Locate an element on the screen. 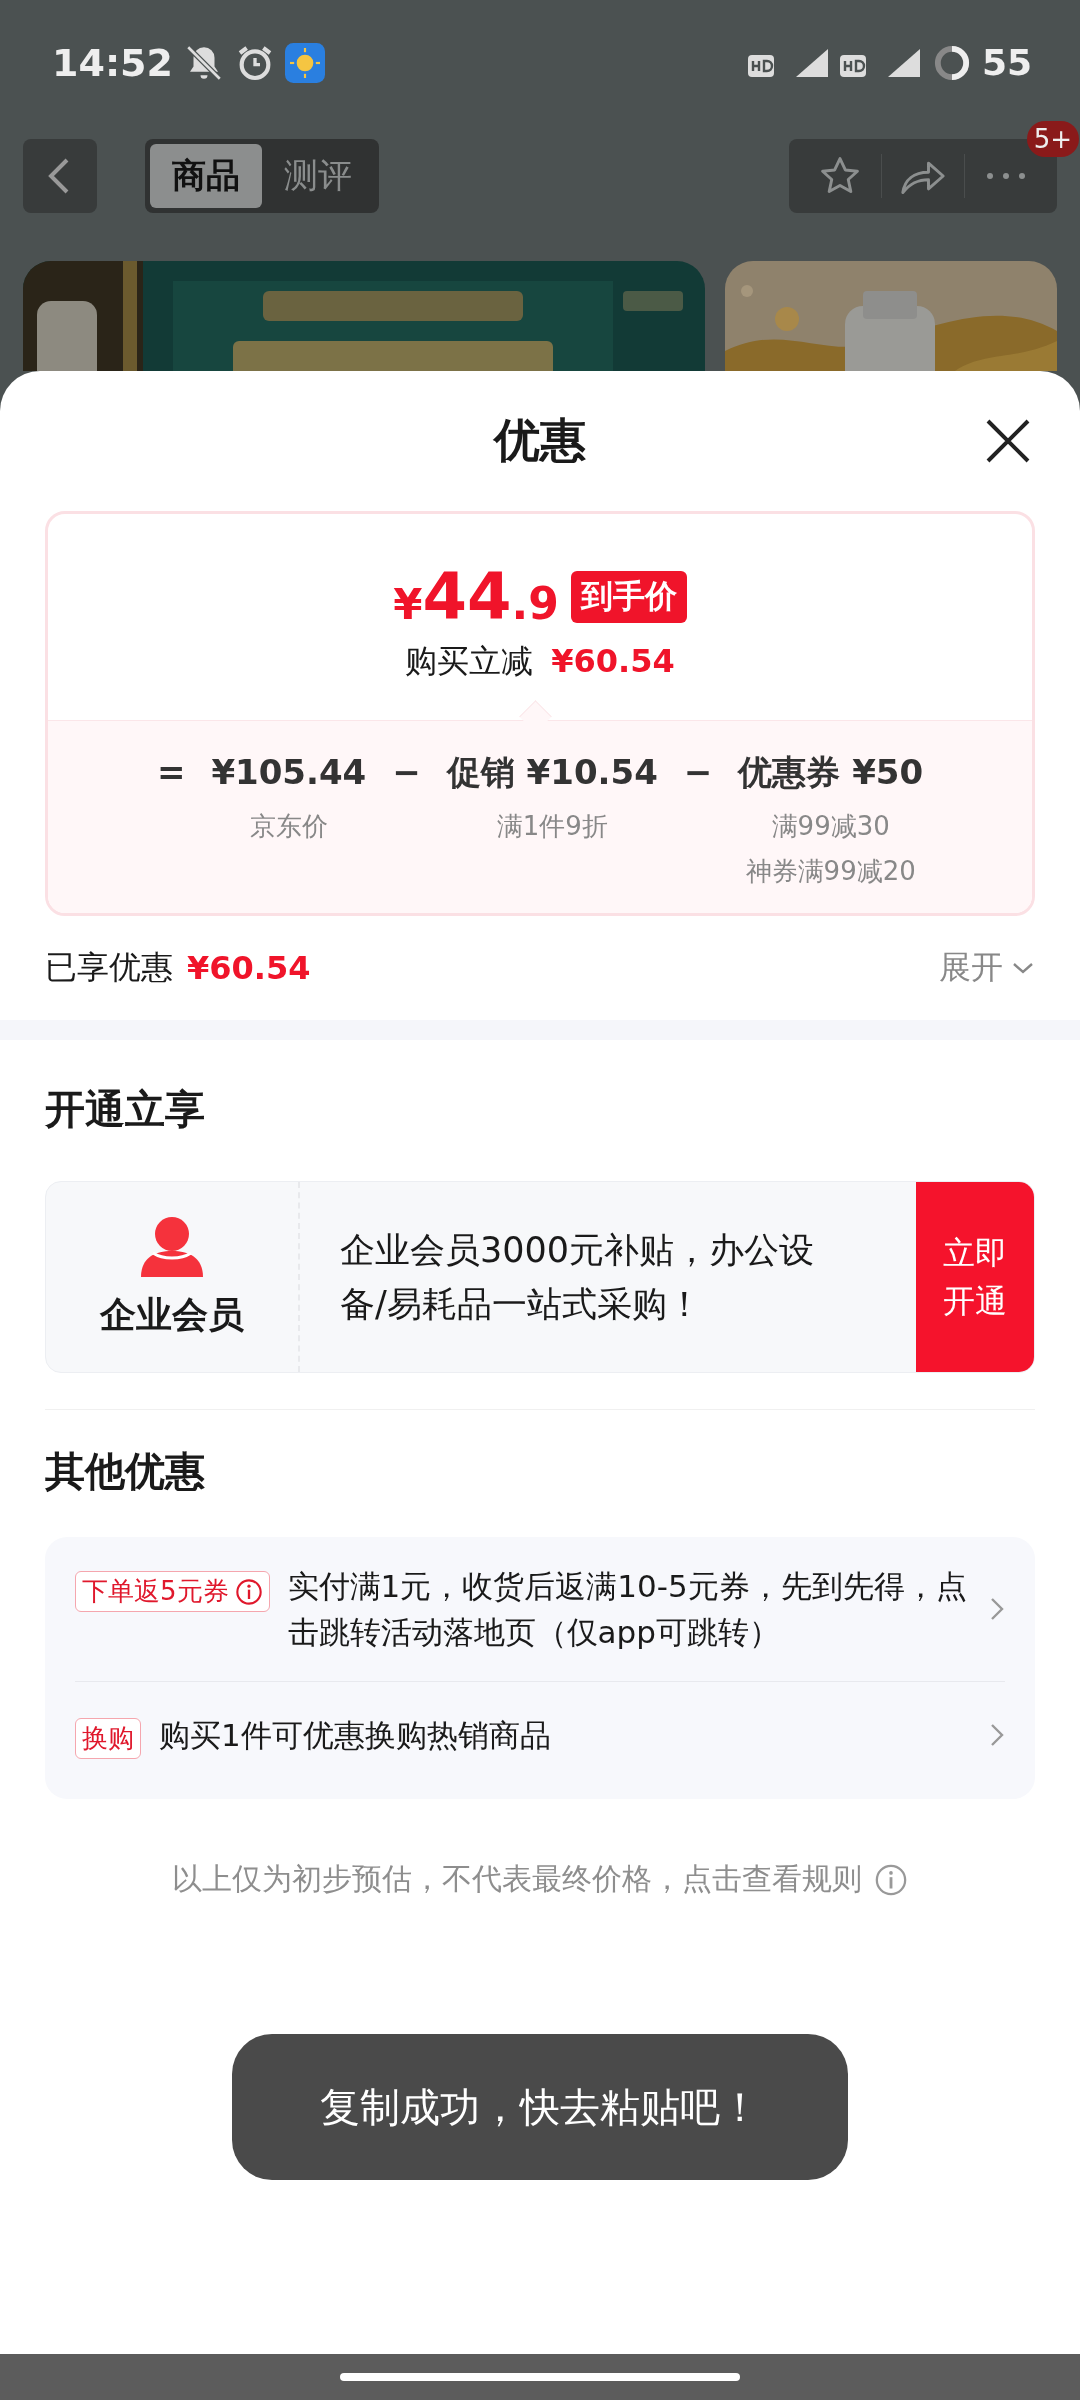 This screenshot has width=1080, height=2400. battery-level: 55 is located at coordinates (1006, 62).